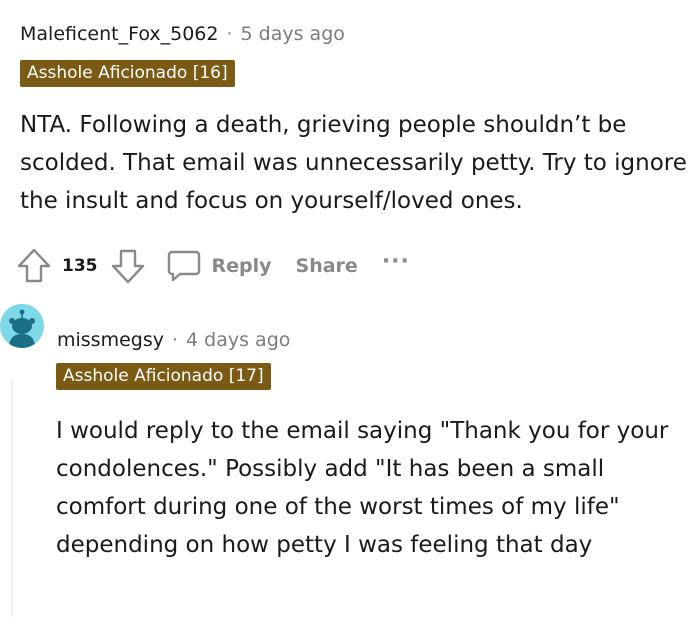  What do you see at coordinates (238, 340) in the screenshot?
I see `timestamp-link: 4 days ago` at bounding box center [238, 340].